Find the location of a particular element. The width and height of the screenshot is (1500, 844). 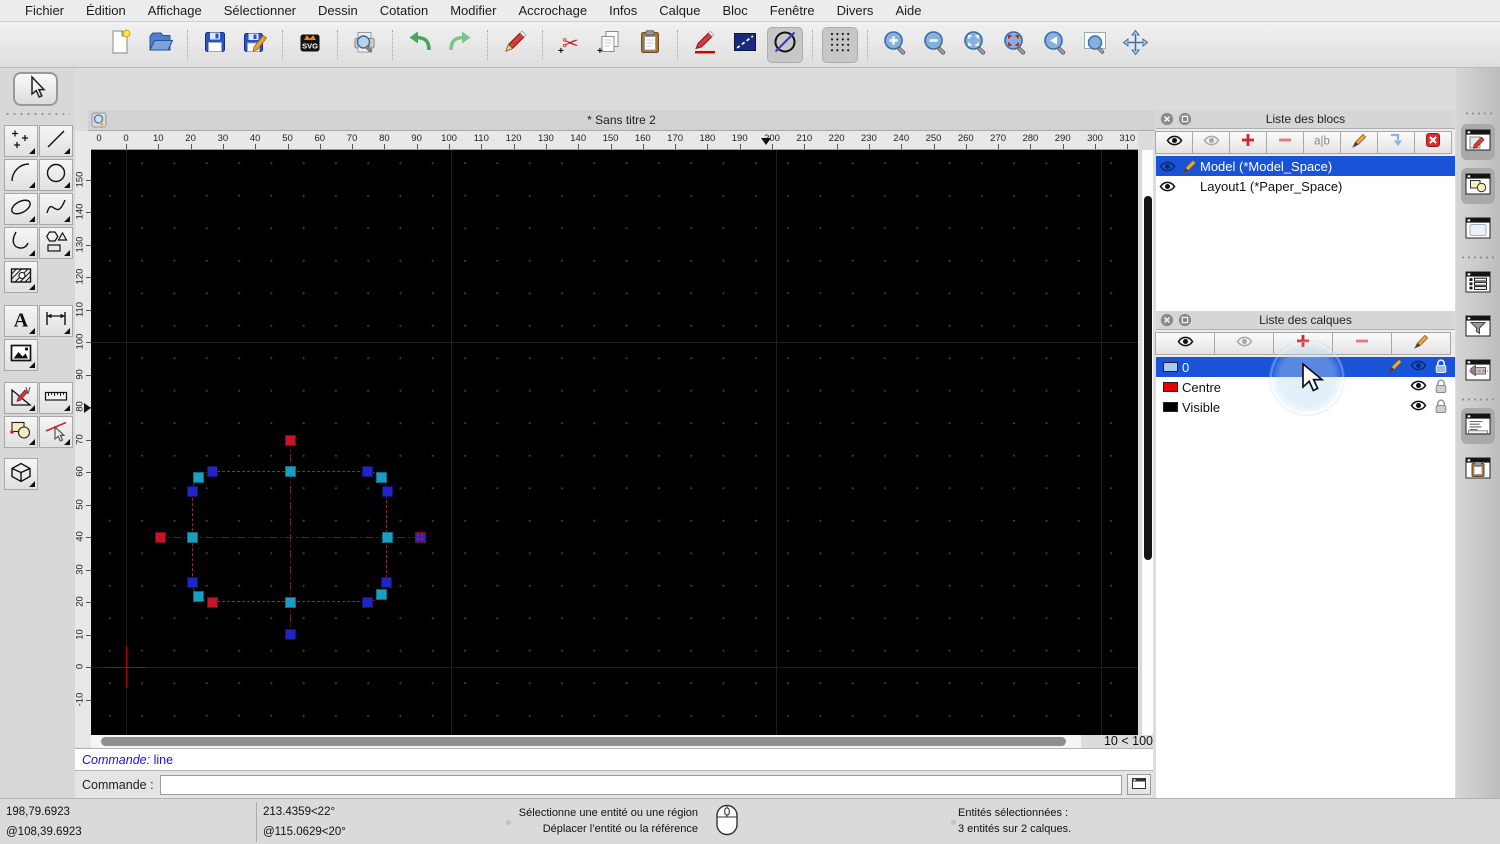

zoom-out-button is located at coordinates (935, 45).